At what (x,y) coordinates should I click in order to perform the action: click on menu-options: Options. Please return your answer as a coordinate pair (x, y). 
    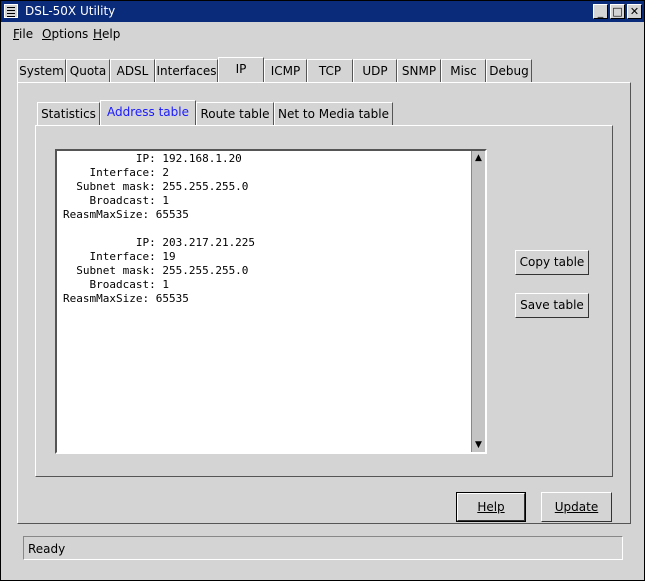
    Looking at the image, I should click on (65, 34).